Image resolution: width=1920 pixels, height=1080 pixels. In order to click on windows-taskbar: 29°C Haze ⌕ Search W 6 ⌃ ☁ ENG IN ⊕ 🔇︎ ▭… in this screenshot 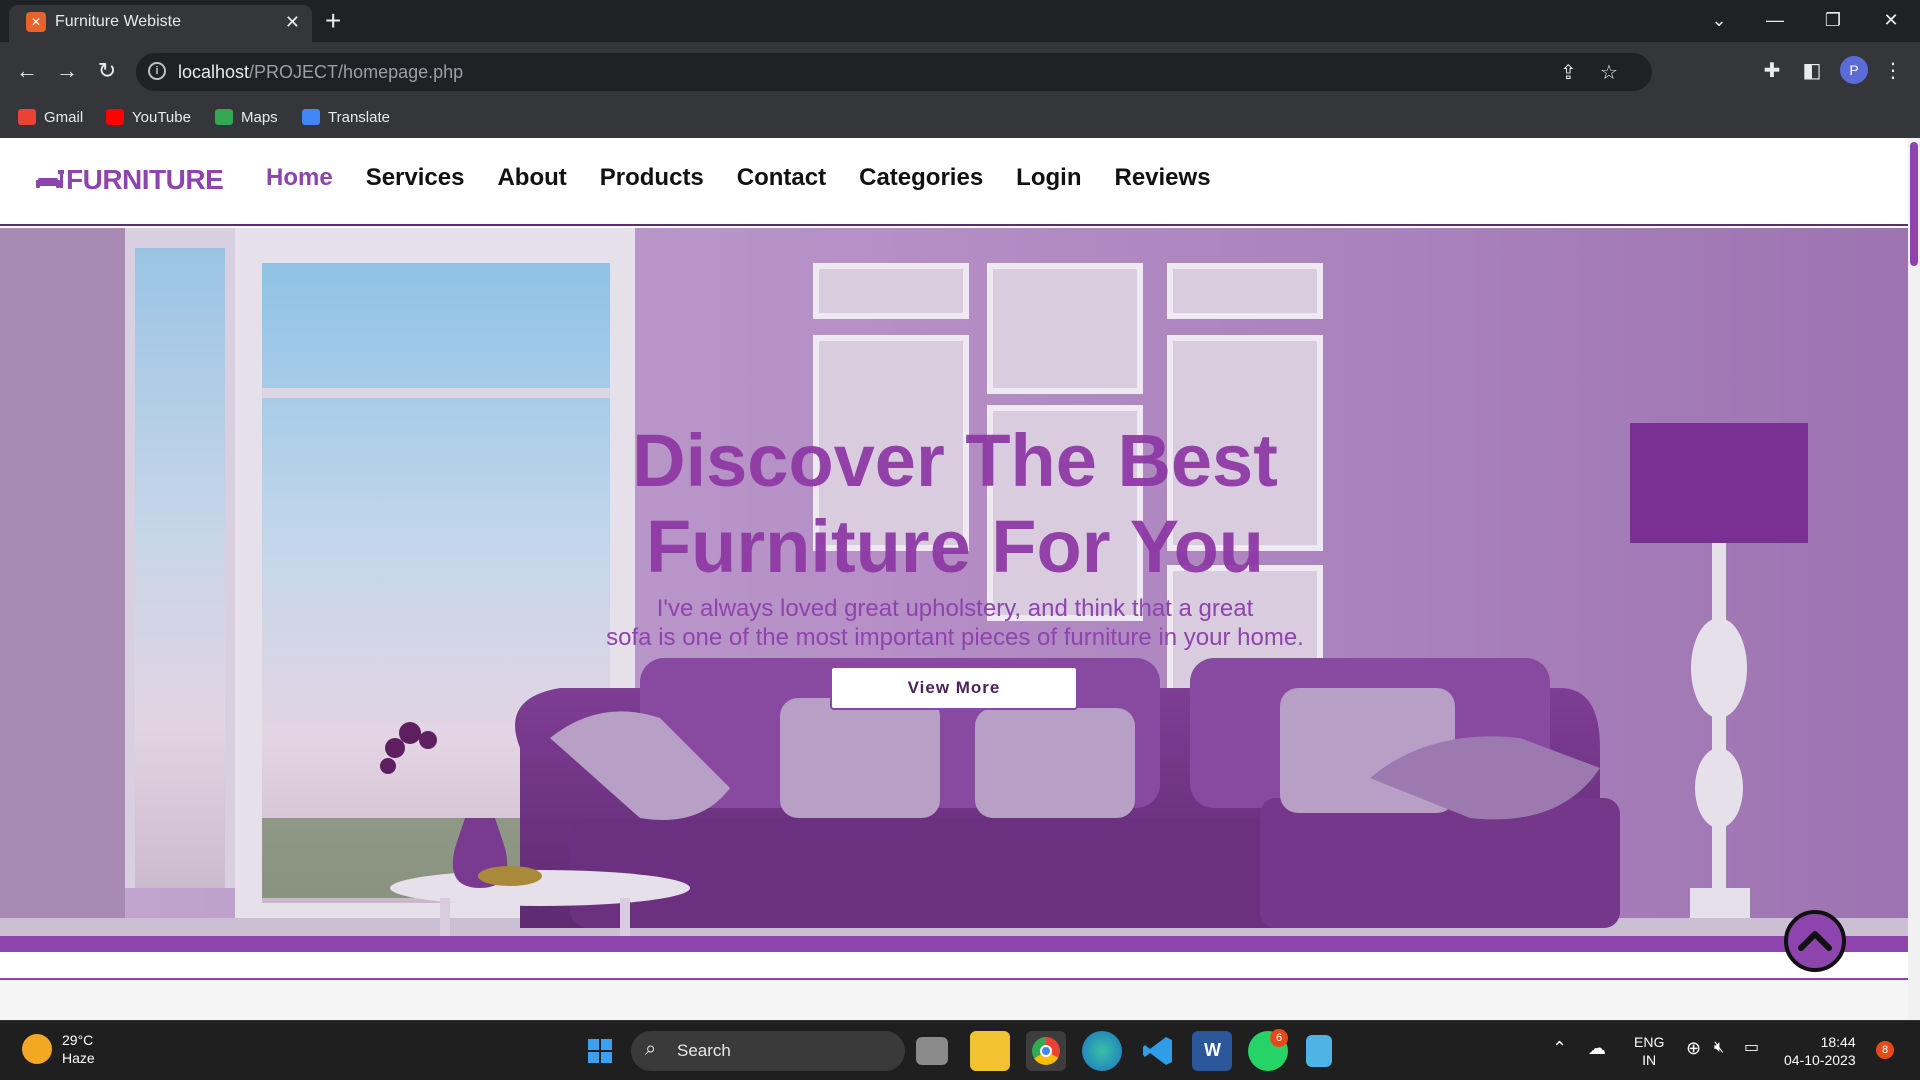, I will do `click(960, 1050)`.